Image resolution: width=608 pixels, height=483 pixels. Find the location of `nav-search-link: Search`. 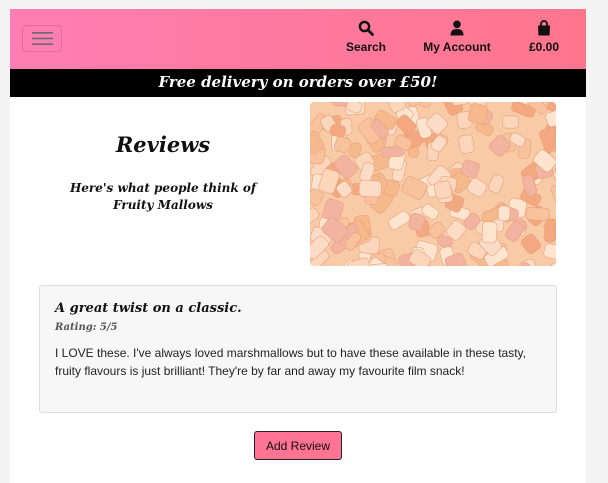

nav-search-link: Search is located at coordinates (366, 37).